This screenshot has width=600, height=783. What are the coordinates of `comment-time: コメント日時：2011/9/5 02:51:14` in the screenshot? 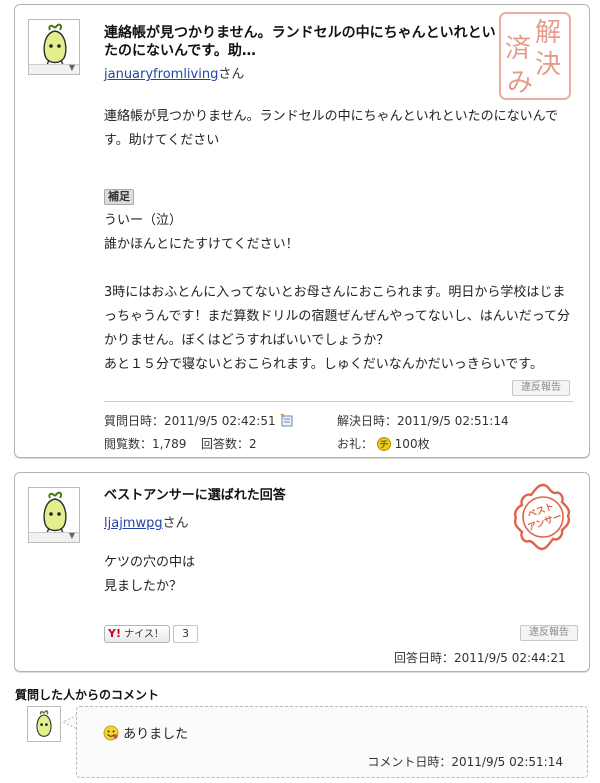 It's located at (465, 761).